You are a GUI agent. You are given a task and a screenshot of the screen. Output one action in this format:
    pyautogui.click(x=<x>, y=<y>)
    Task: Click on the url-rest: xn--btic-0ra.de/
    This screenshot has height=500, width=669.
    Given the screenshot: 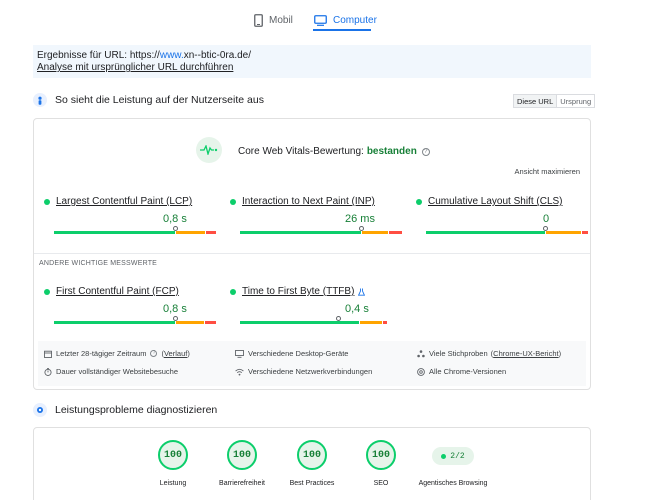 What is the action you would take?
    pyautogui.click(x=217, y=55)
    